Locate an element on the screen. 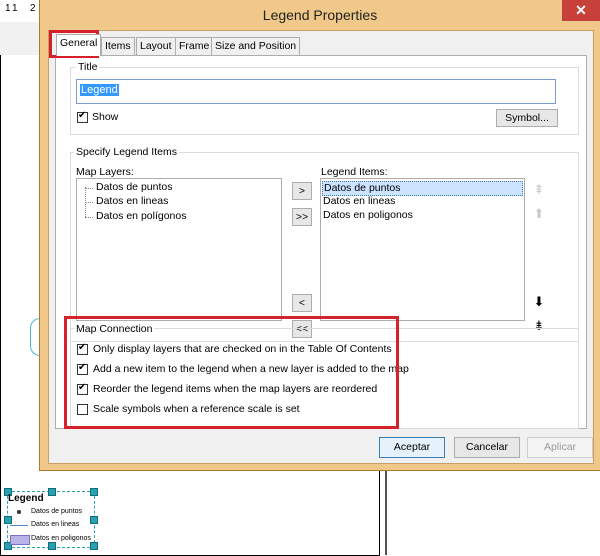 The image size is (600, 556). polygon-symbol-icon is located at coordinates (20, 540).